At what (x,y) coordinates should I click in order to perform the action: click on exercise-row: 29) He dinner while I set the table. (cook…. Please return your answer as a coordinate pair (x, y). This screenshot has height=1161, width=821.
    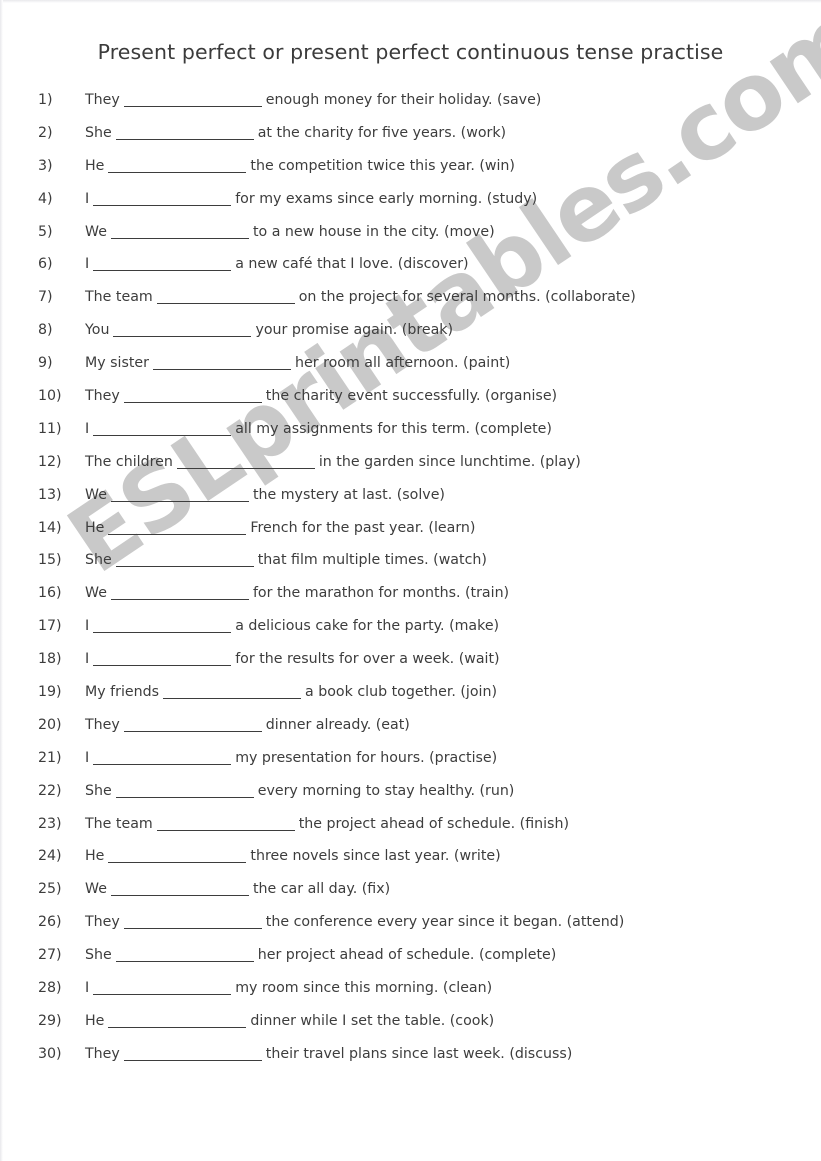
    Looking at the image, I should click on (410, 1021).